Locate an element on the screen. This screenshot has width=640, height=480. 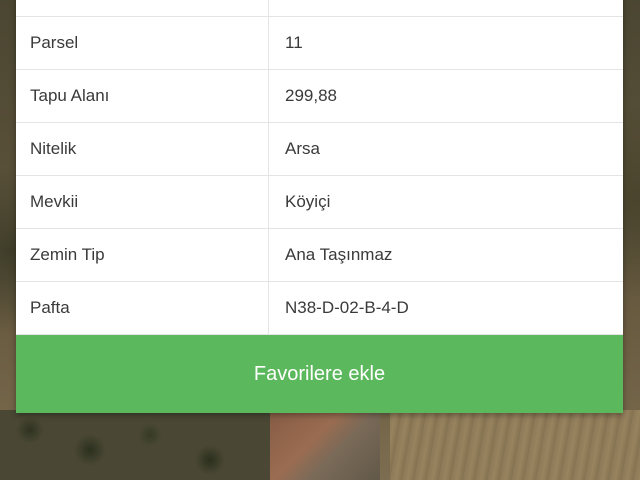
row-label is located at coordinates (142, 8).